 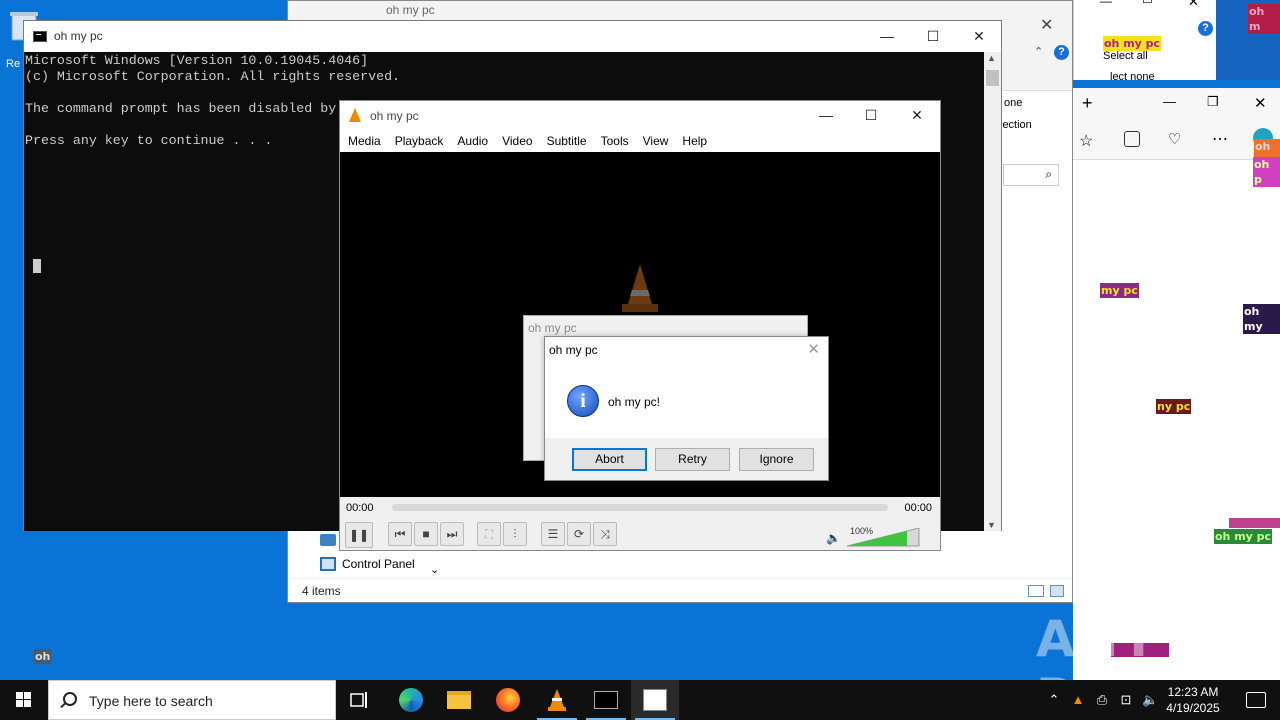 What do you see at coordinates (1126, 700) in the screenshot?
I see `network-icon: ⊡` at bounding box center [1126, 700].